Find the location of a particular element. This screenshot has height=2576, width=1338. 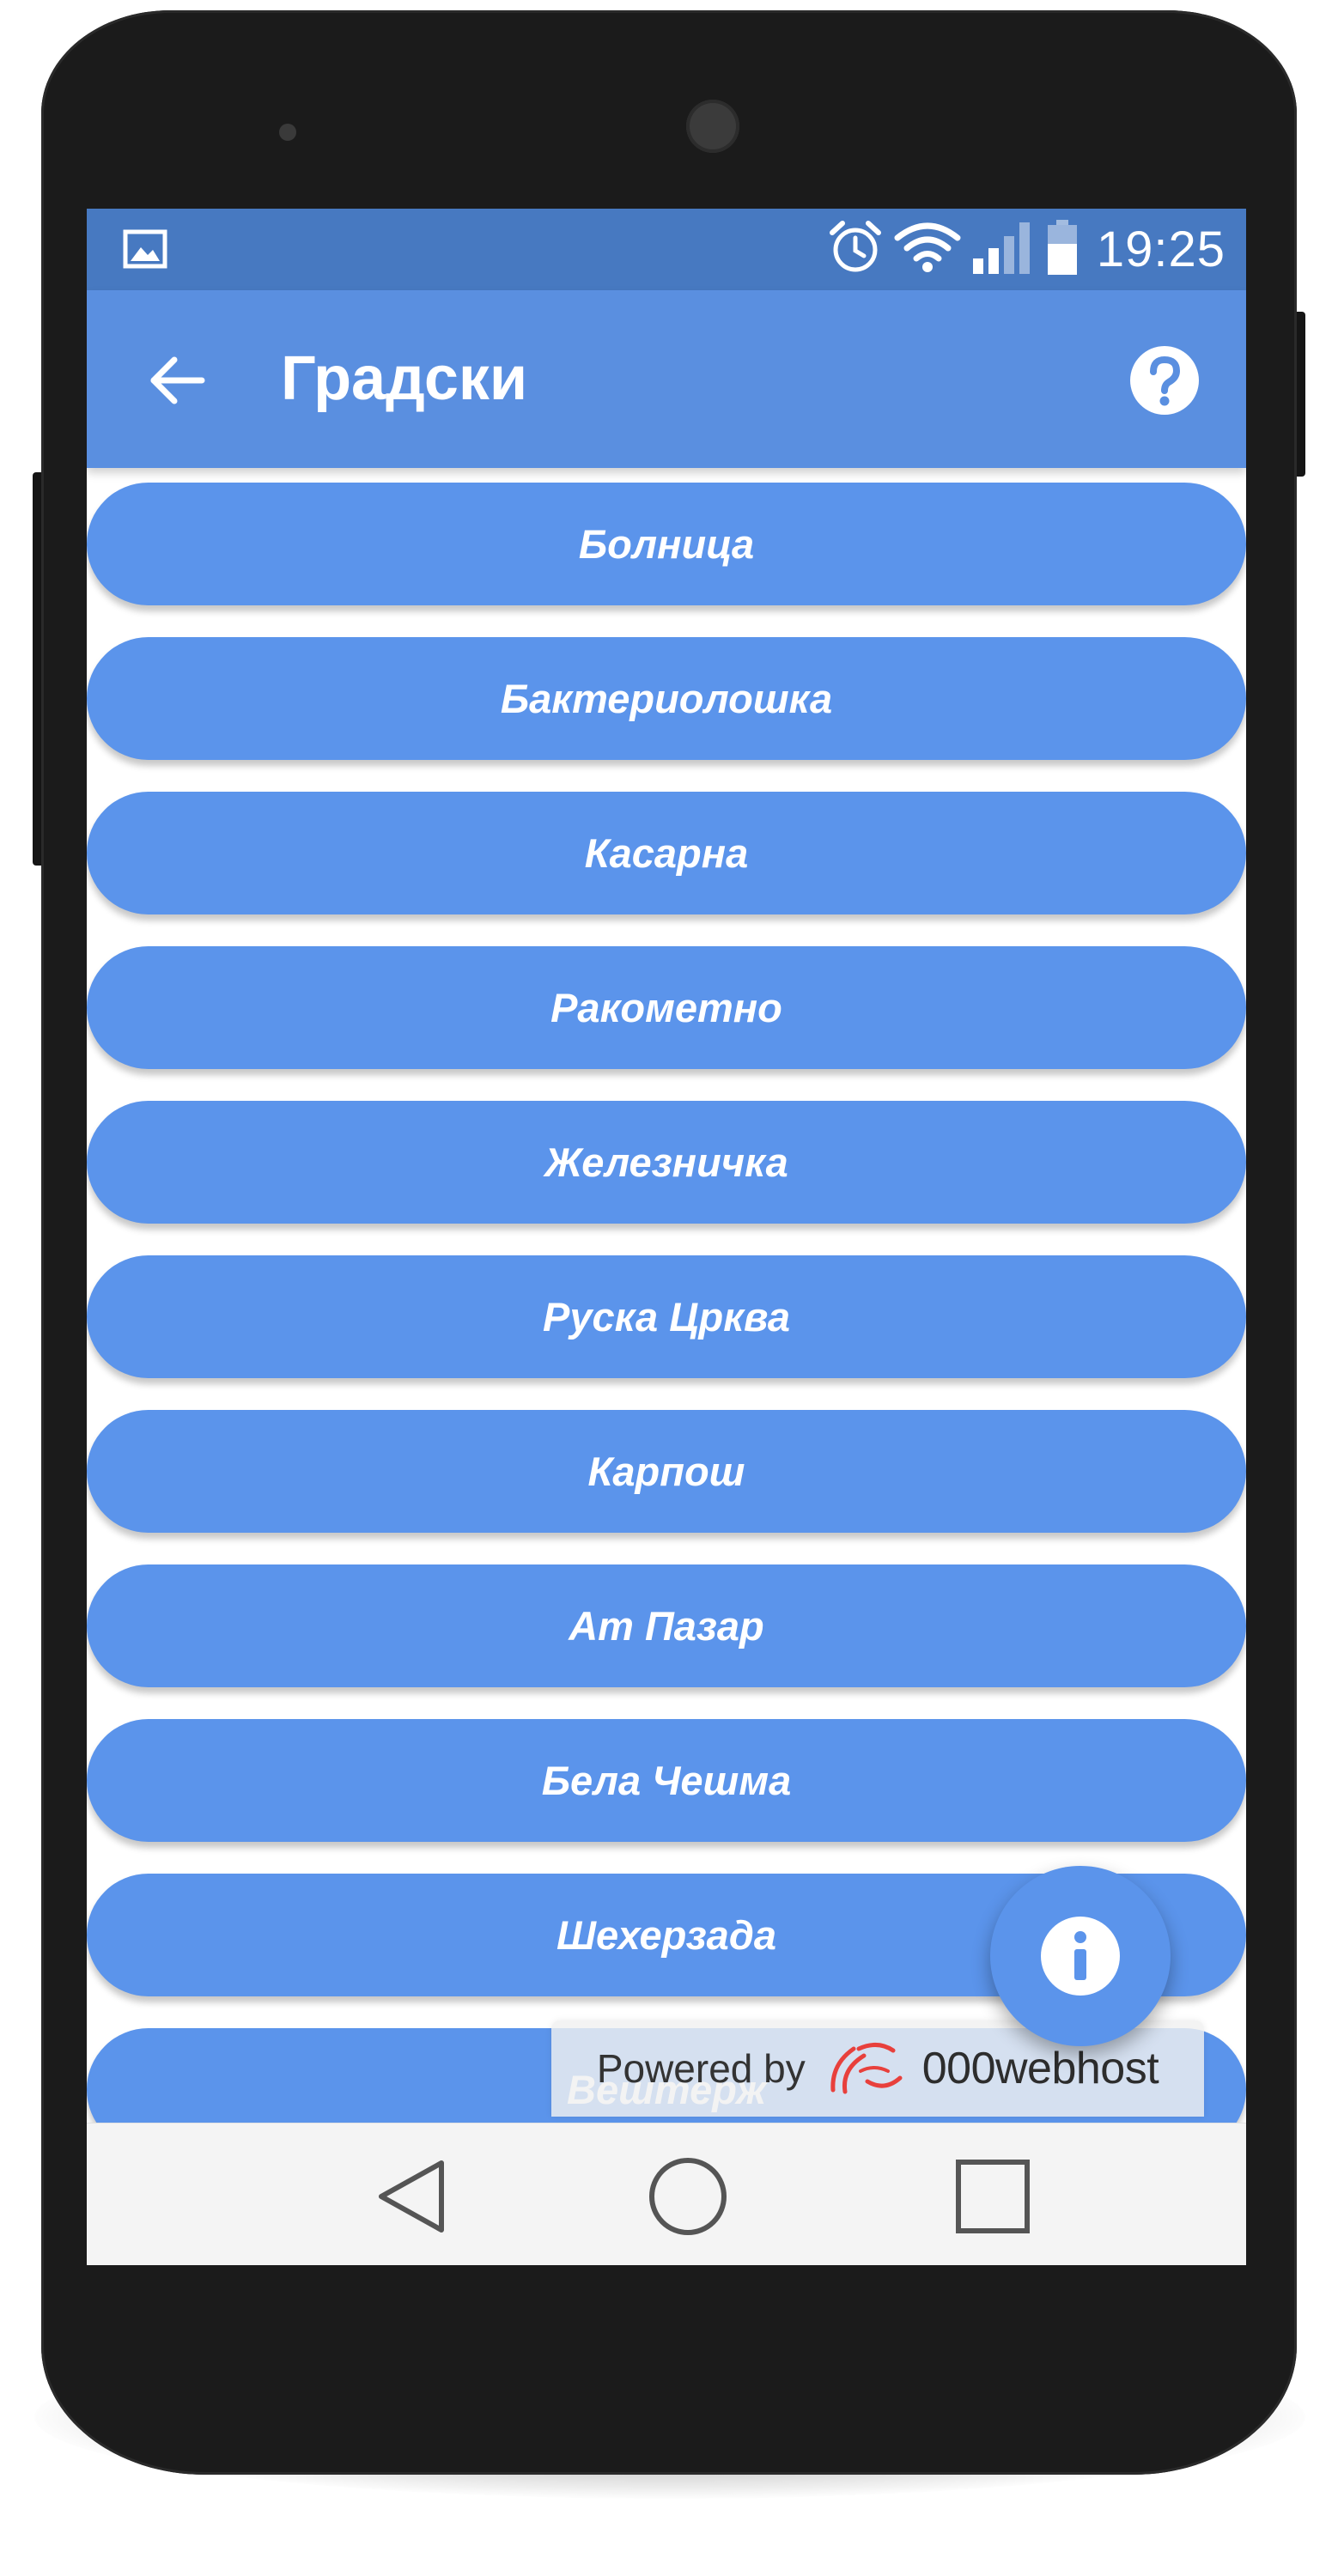

nav-home-button is located at coordinates (688, 2196).